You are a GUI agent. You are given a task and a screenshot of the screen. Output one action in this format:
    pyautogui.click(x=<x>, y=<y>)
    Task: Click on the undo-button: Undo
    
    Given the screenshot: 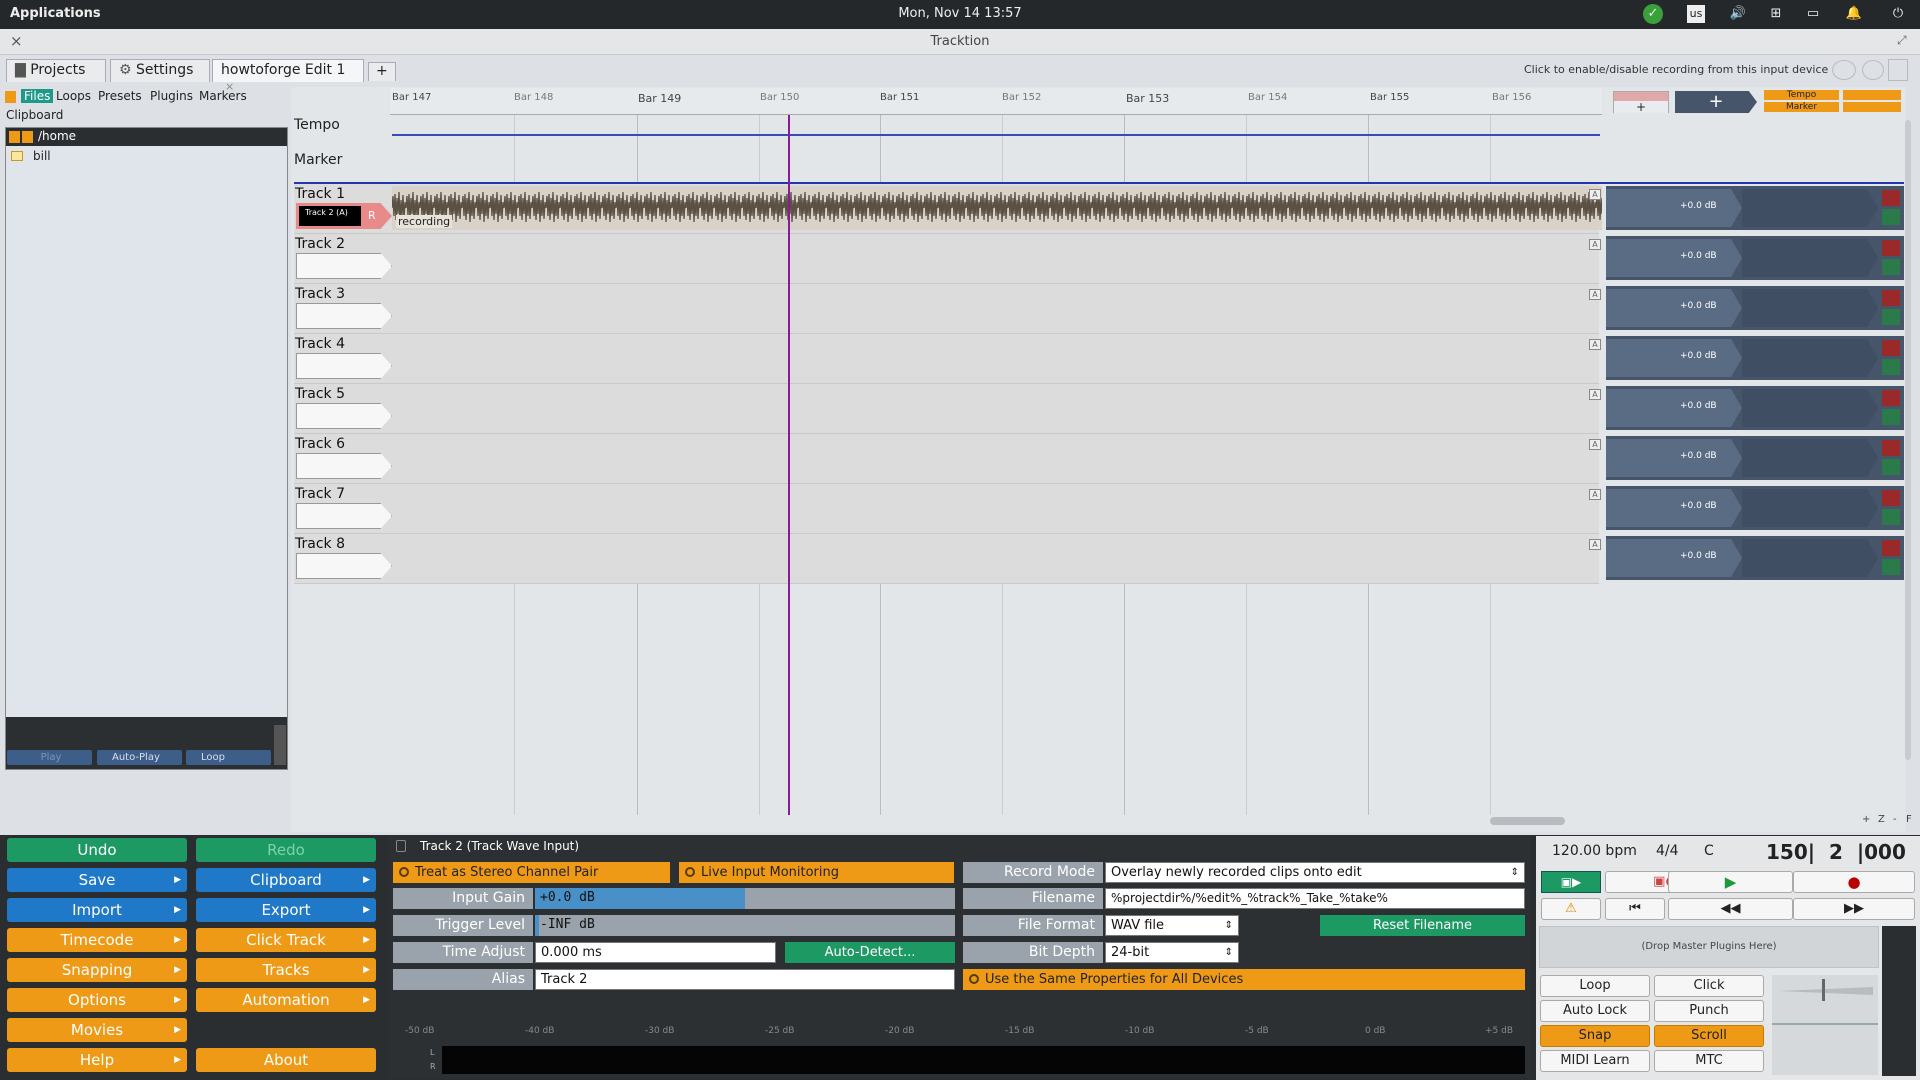 What is the action you would take?
    pyautogui.click(x=97, y=850)
    